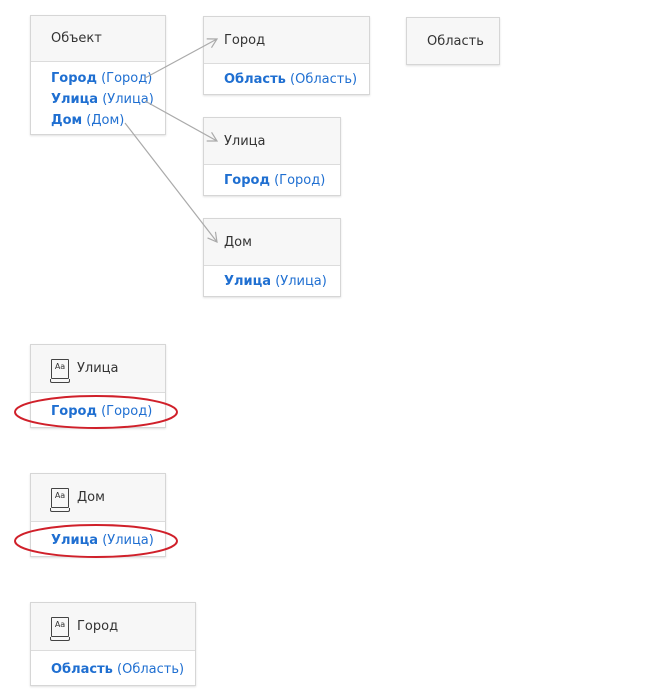 This screenshot has height=696, width=662. What do you see at coordinates (76, 38) in the screenshot?
I see `card-title: Объект` at bounding box center [76, 38].